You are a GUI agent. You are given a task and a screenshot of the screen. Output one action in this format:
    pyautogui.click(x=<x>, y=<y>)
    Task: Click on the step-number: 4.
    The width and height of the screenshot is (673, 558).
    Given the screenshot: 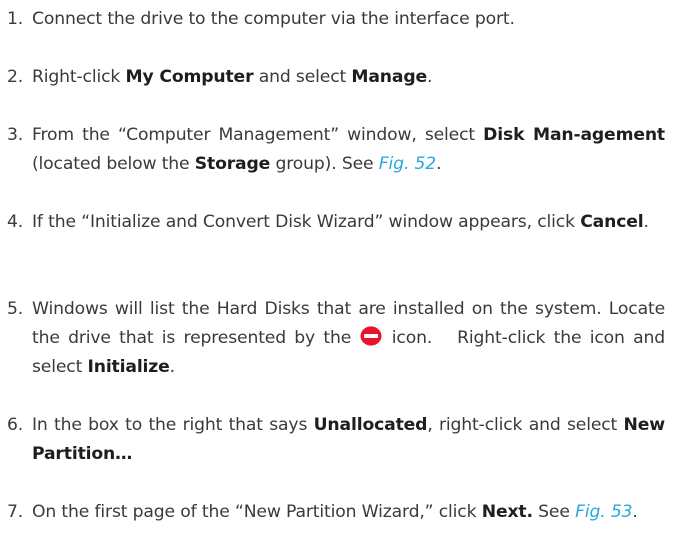 What is the action you would take?
    pyautogui.click(x=15, y=222)
    